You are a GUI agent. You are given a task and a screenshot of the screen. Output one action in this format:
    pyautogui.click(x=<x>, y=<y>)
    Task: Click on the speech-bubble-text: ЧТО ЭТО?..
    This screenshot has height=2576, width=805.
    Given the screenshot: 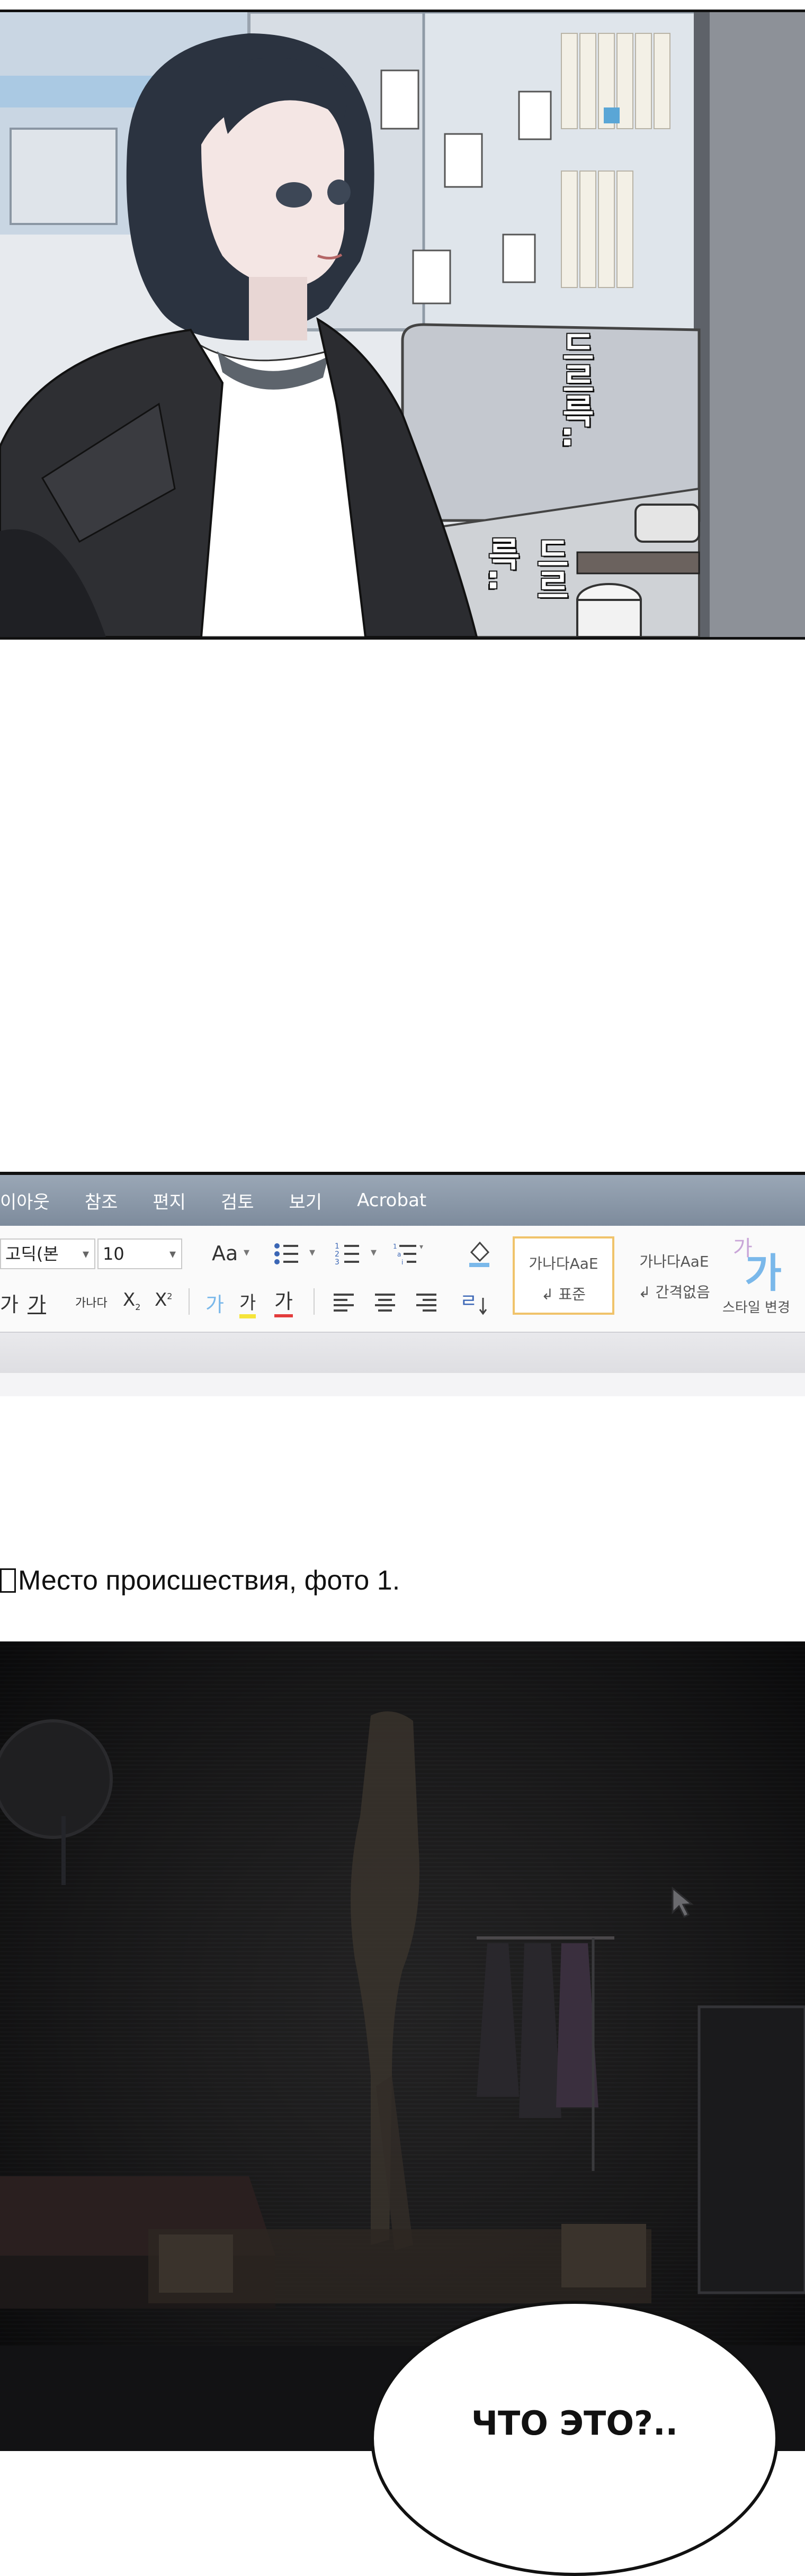 What is the action you would take?
    pyautogui.click(x=574, y=2423)
    